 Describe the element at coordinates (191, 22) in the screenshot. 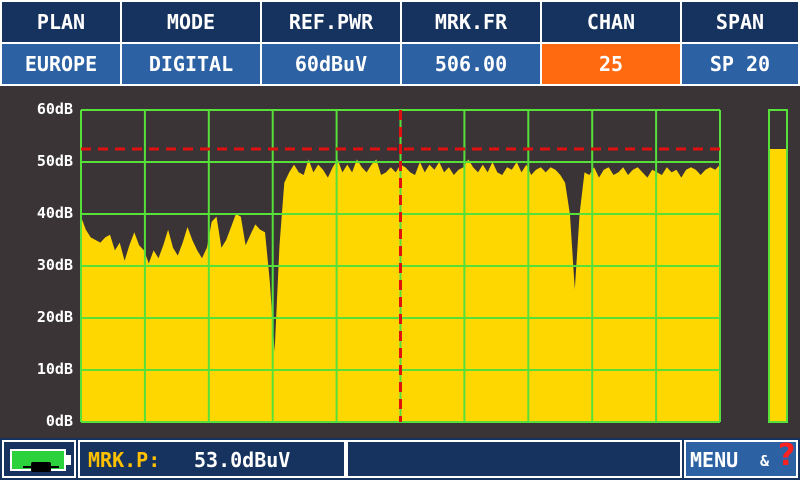

I see `mode-header: MODE` at that location.